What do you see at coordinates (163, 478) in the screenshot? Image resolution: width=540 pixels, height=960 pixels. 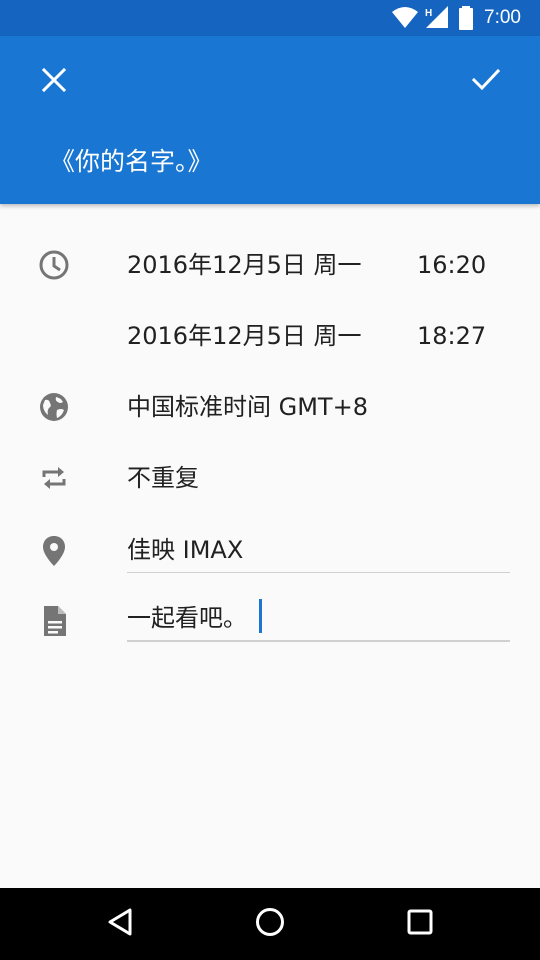 I see `repeat-value: 不重复` at bounding box center [163, 478].